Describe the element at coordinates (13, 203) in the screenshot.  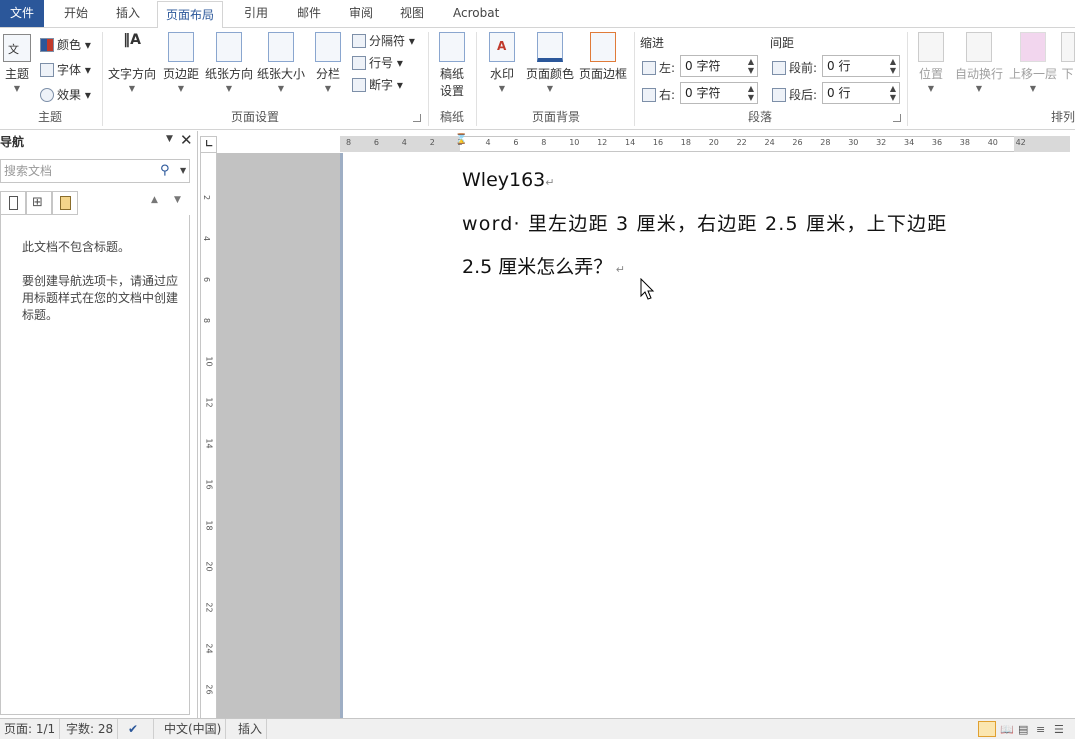
I see `headings-view-tab` at that location.